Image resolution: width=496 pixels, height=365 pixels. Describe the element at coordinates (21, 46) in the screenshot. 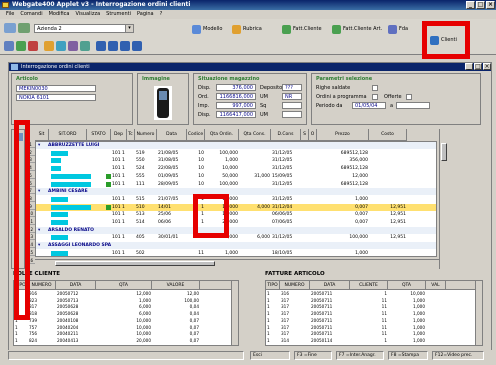

I see `forward-icon` at that location.